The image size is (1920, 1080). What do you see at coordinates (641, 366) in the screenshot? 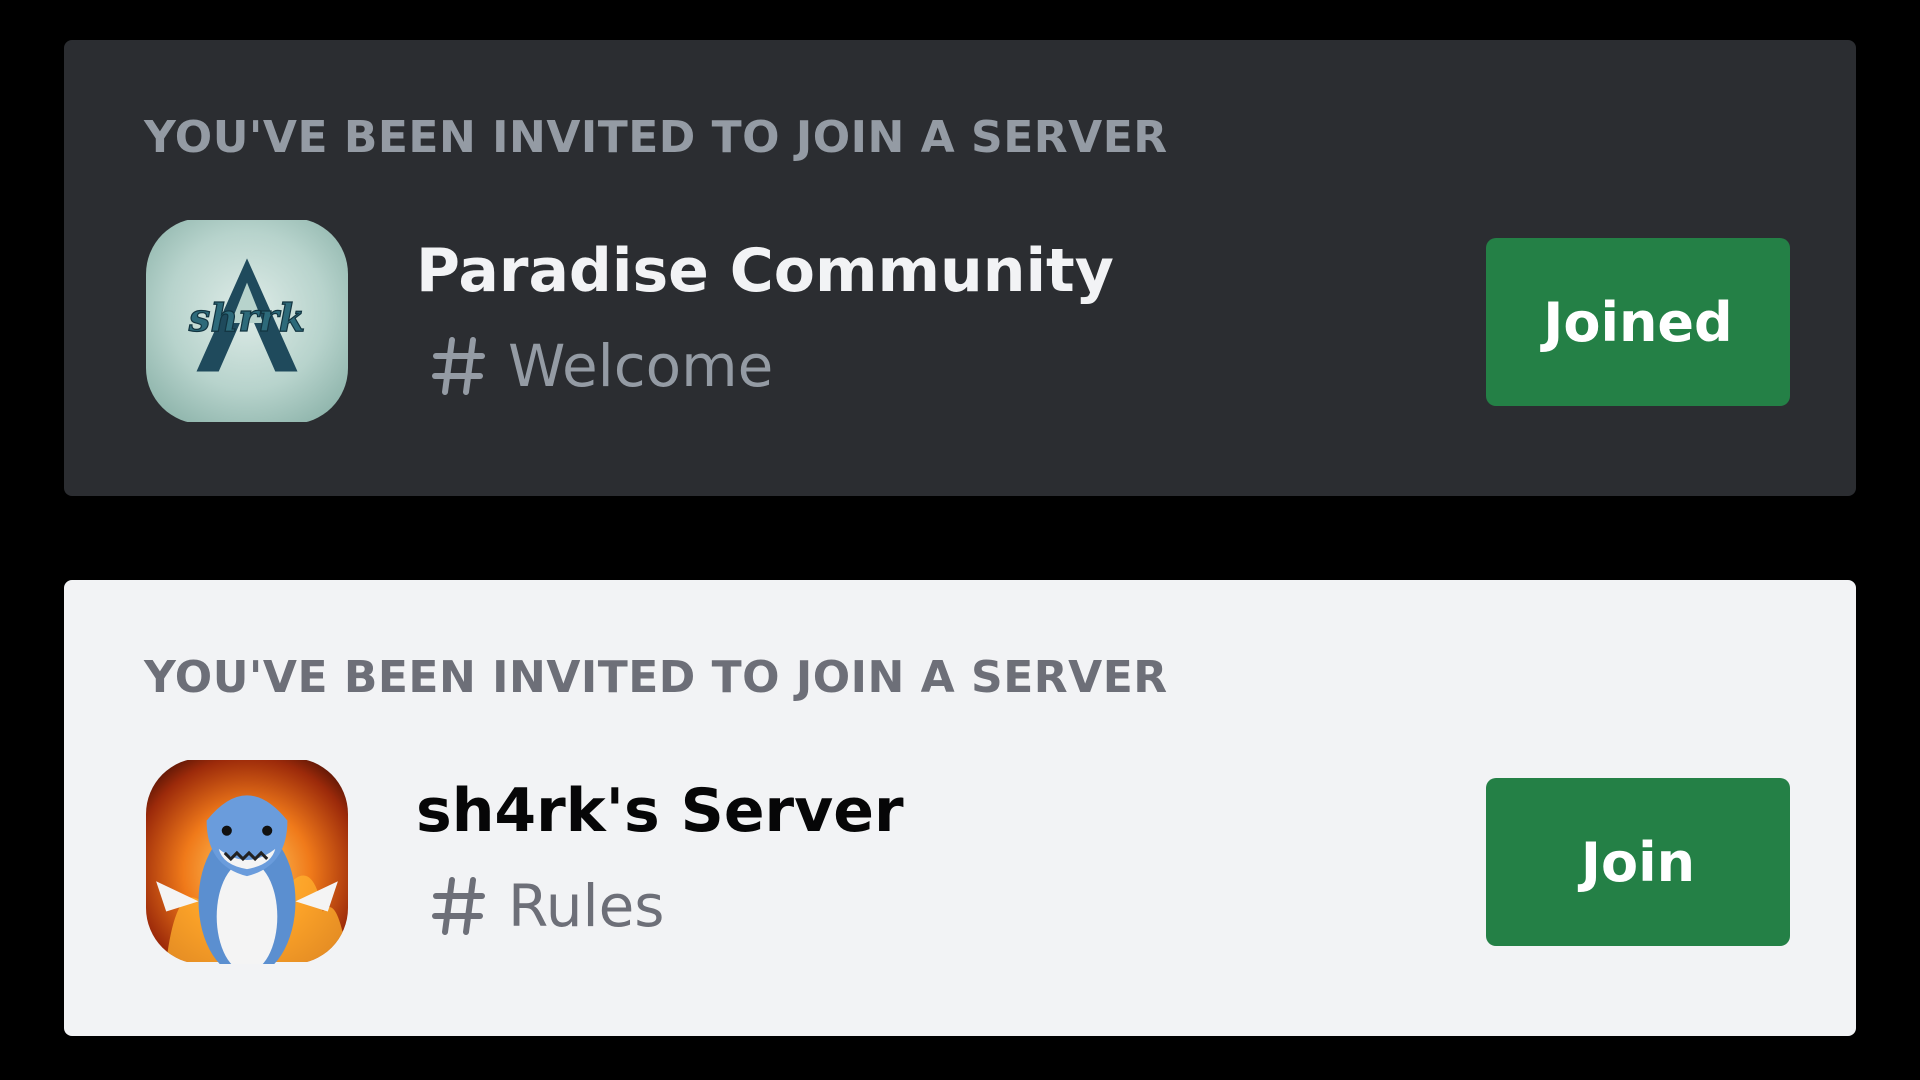
I see `channel-name: Welcome` at bounding box center [641, 366].